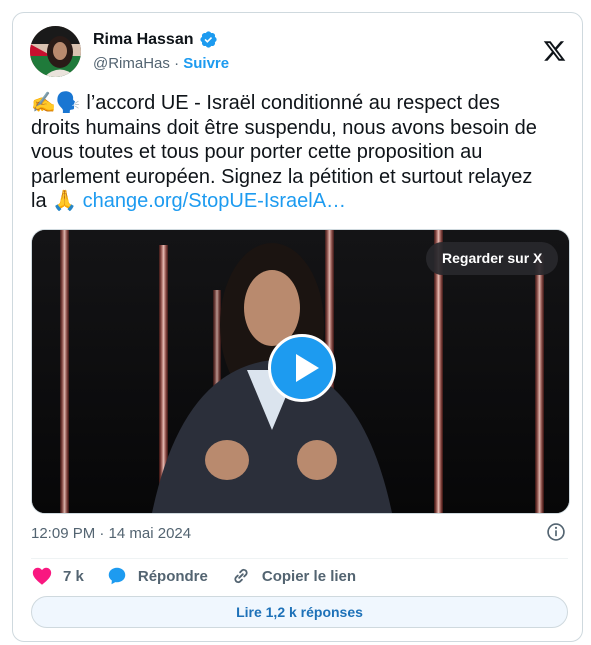 This screenshot has height=645, width=591. I want to click on x-logo-icon, so click(554, 51).